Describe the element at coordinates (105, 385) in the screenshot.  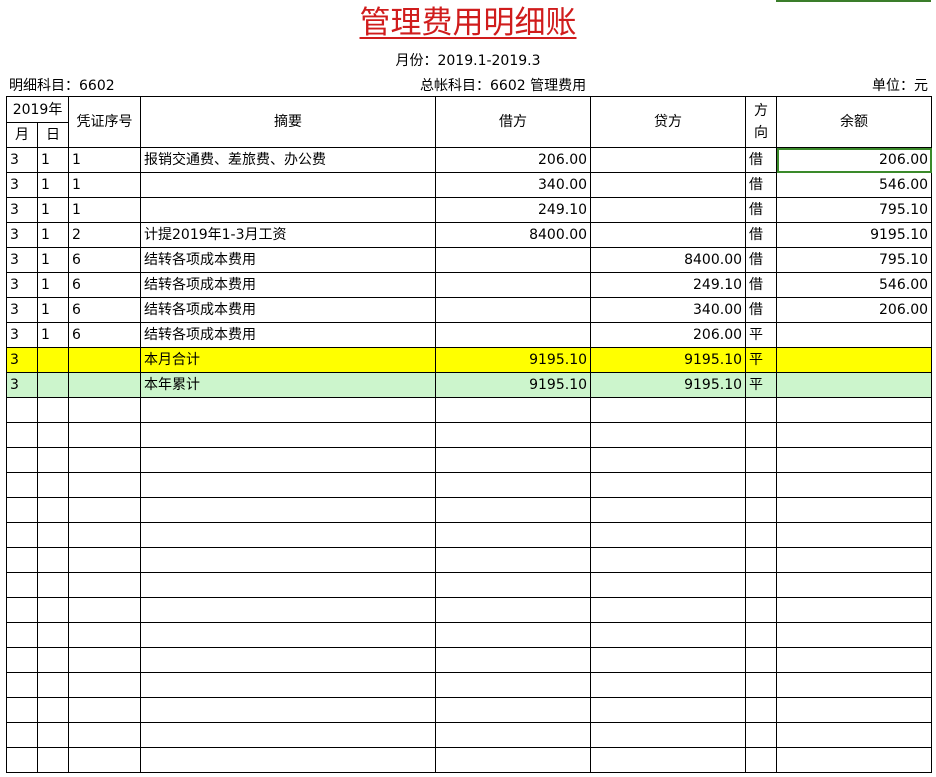
I see `cell-voucher` at that location.